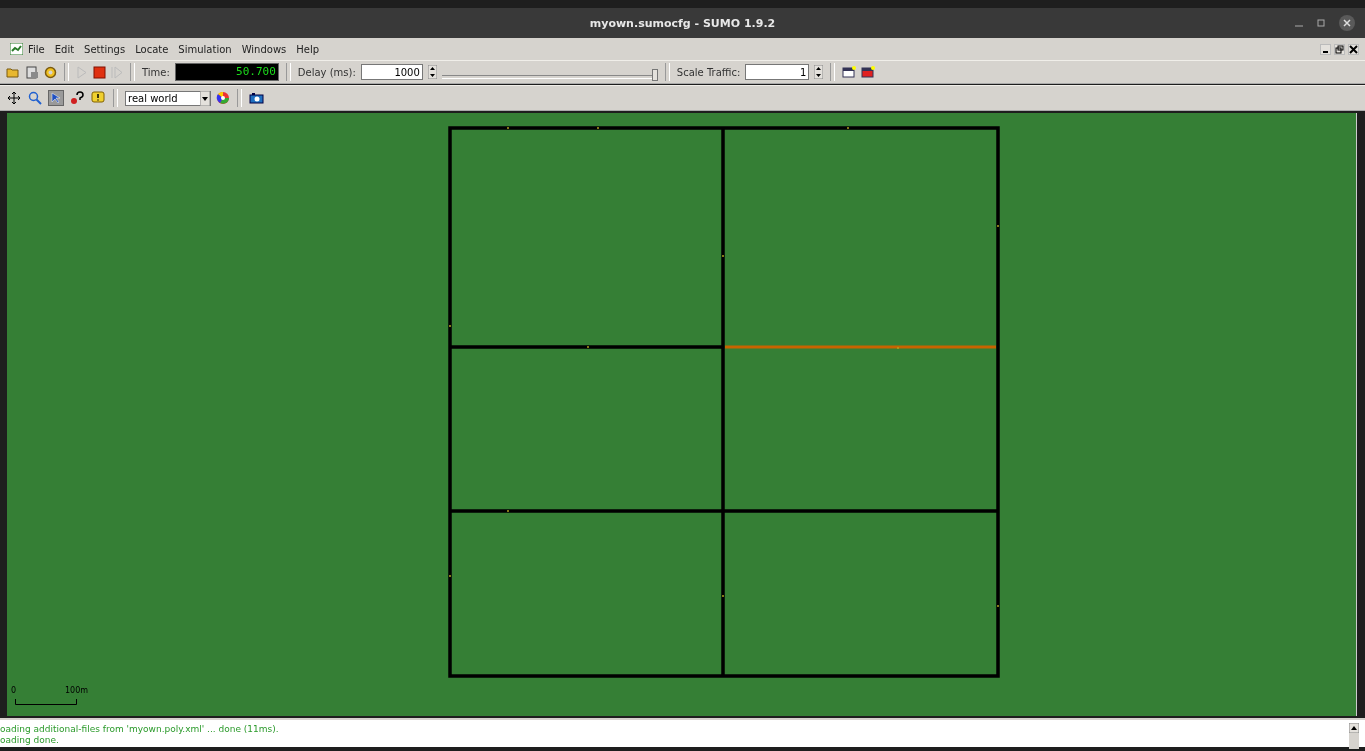 The width and height of the screenshot is (1365, 751). Describe the element at coordinates (16, 49) in the screenshot. I see `app-icon` at that location.